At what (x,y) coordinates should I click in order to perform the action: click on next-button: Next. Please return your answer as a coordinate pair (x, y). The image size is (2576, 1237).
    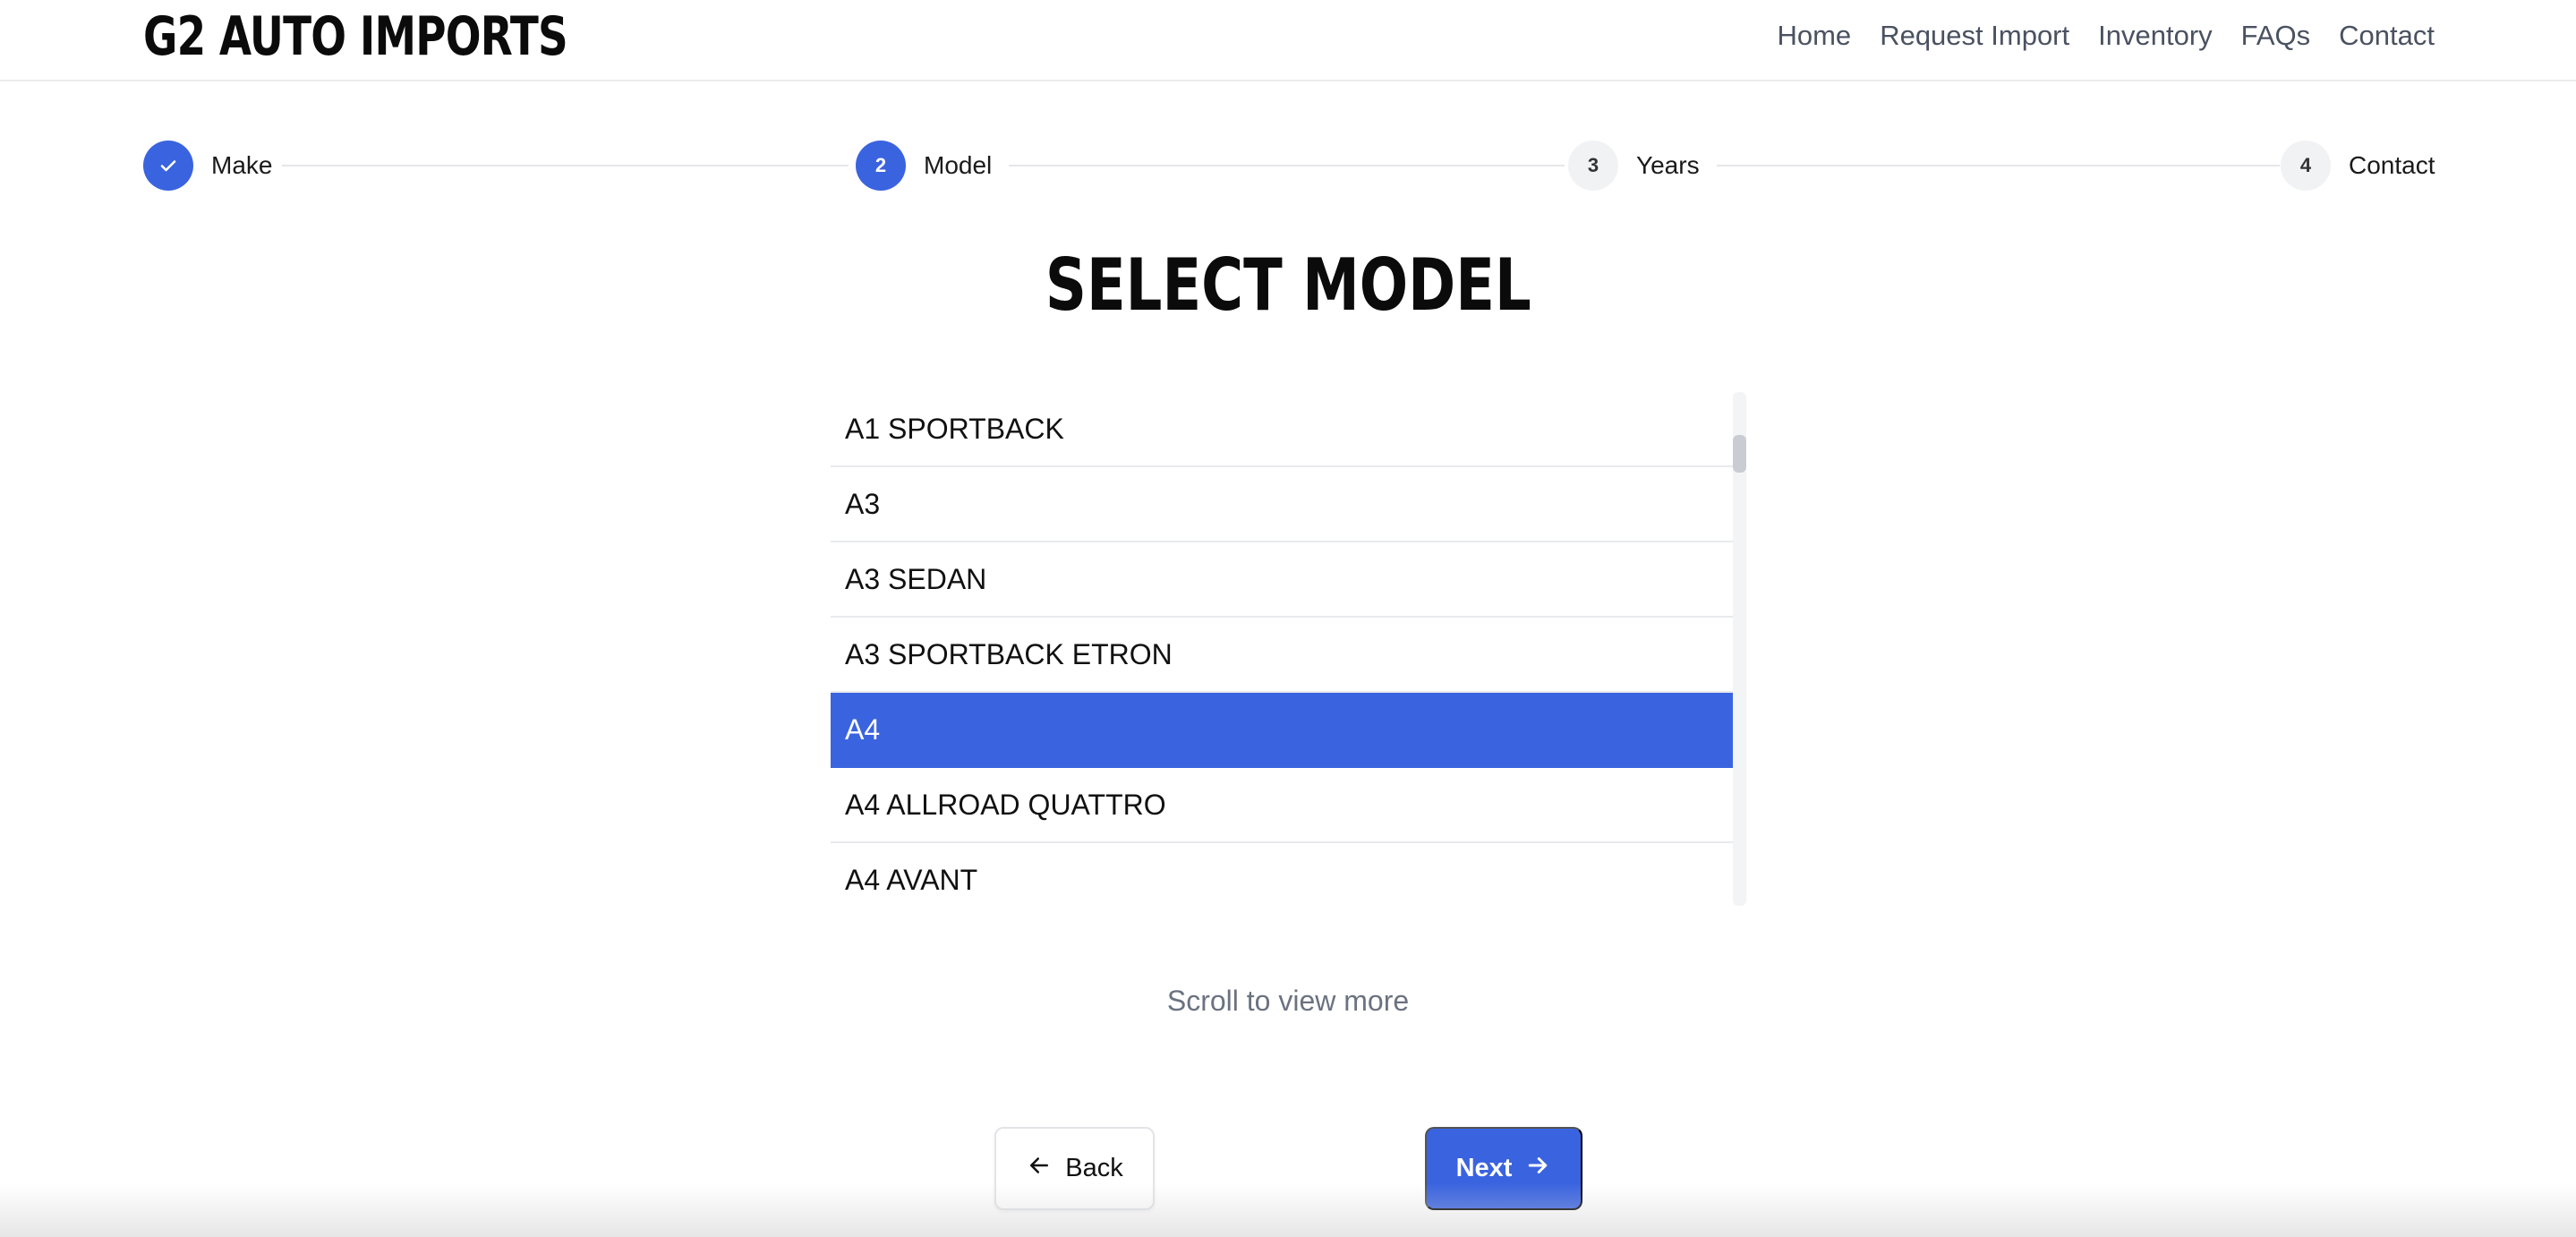
    Looking at the image, I should click on (1503, 1168).